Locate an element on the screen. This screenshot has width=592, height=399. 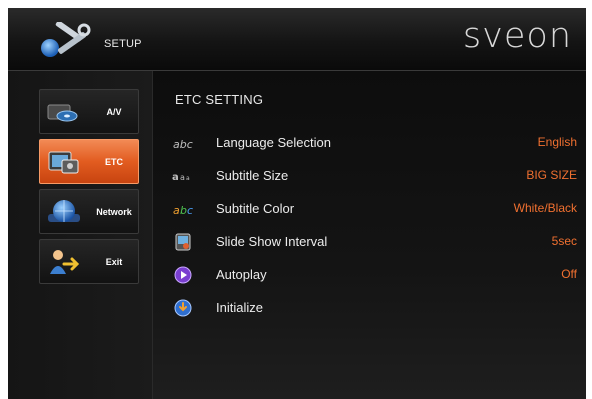
setting-label: Initialize is located at coordinates (239, 307).